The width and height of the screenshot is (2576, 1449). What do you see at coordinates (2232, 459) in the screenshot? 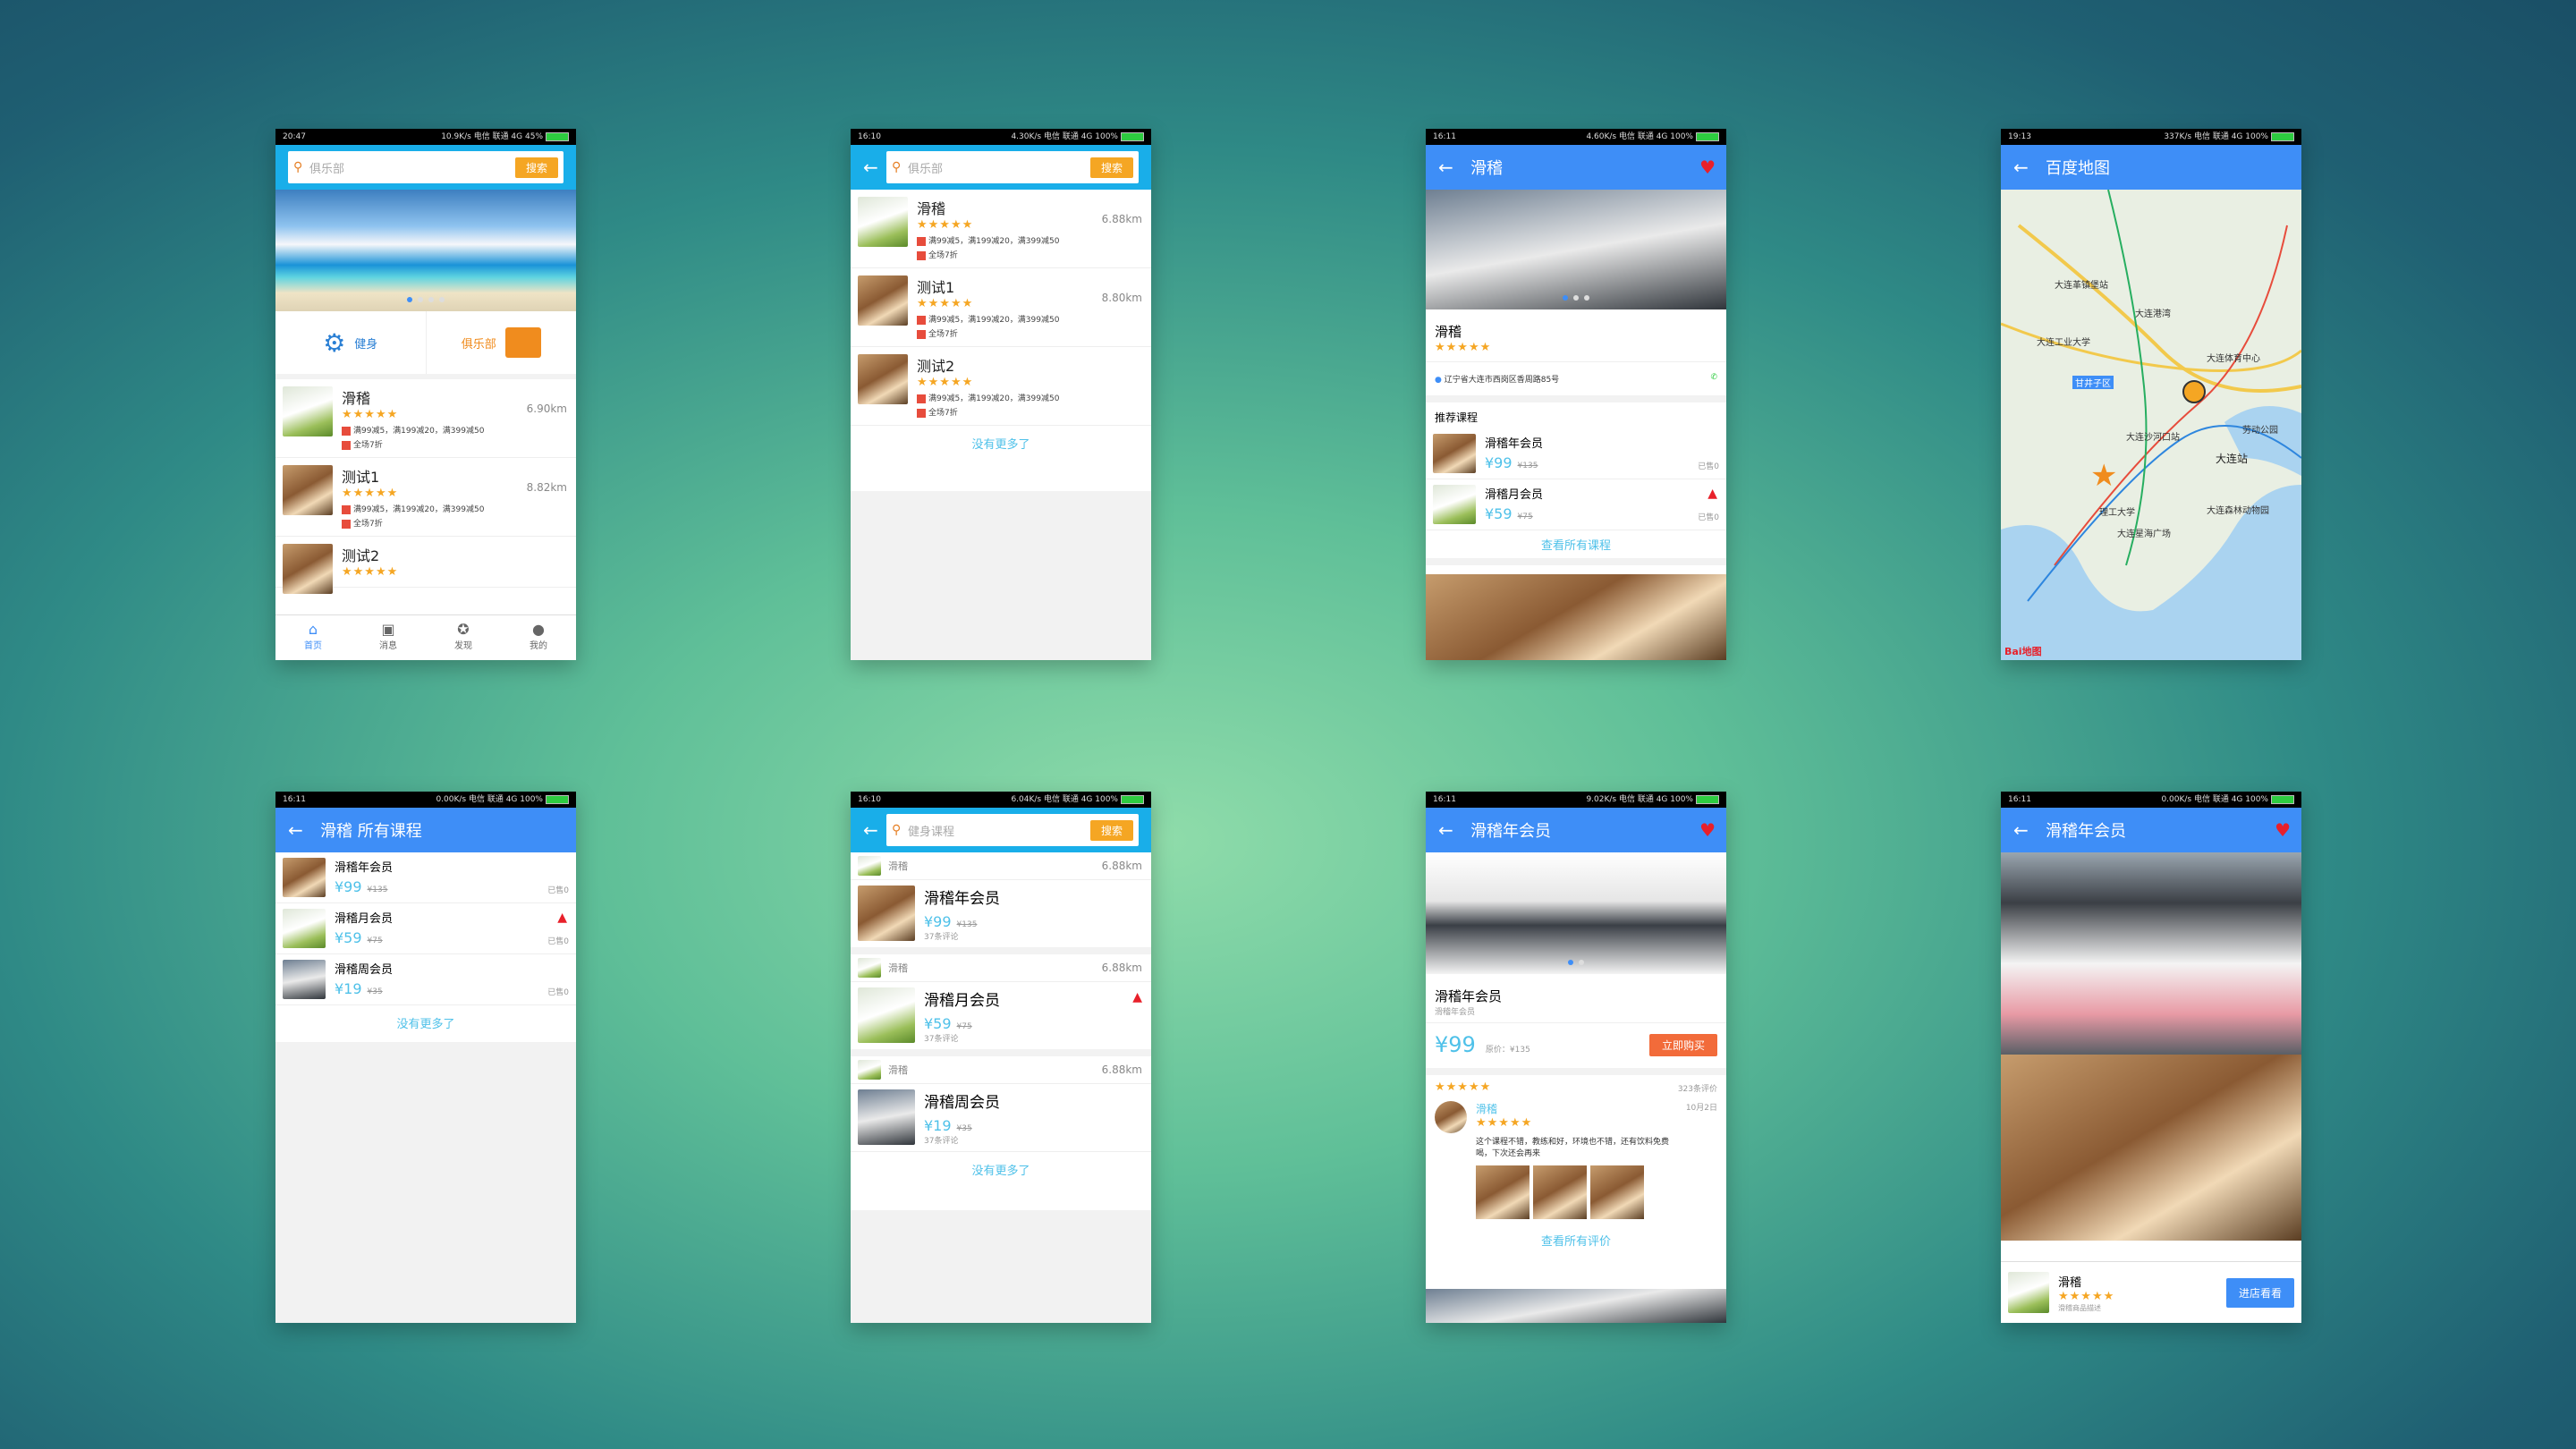
I see `map-label: 大连站` at bounding box center [2232, 459].